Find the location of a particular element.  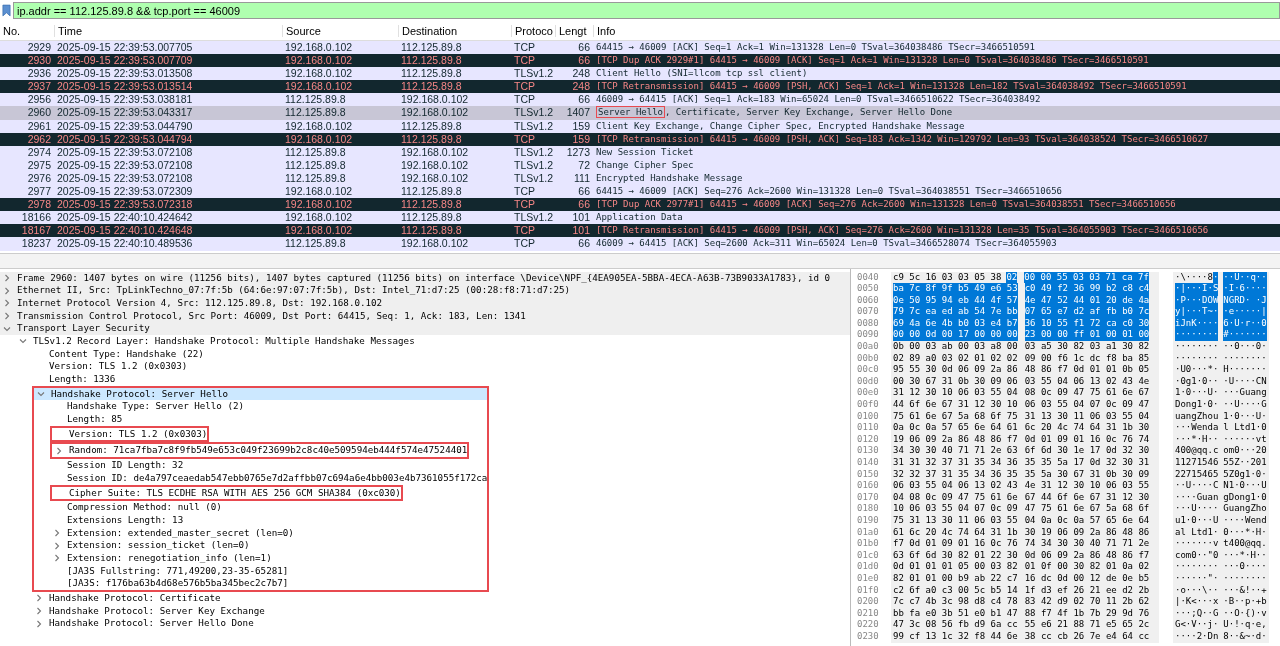

tree-item: Handshake Protocol: Server Key Exchange is located at coordinates (441, 611).